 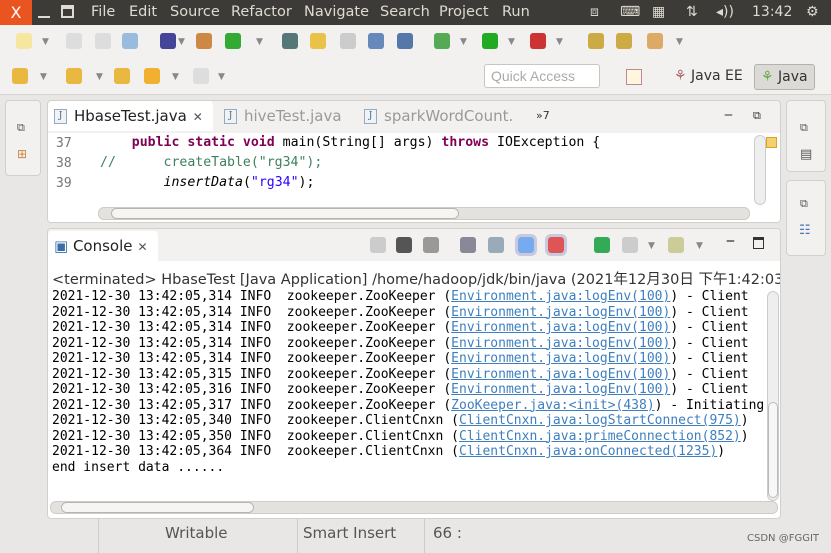 What do you see at coordinates (516, 12) in the screenshot?
I see `menu-run: Run` at bounding box center [516, 12].